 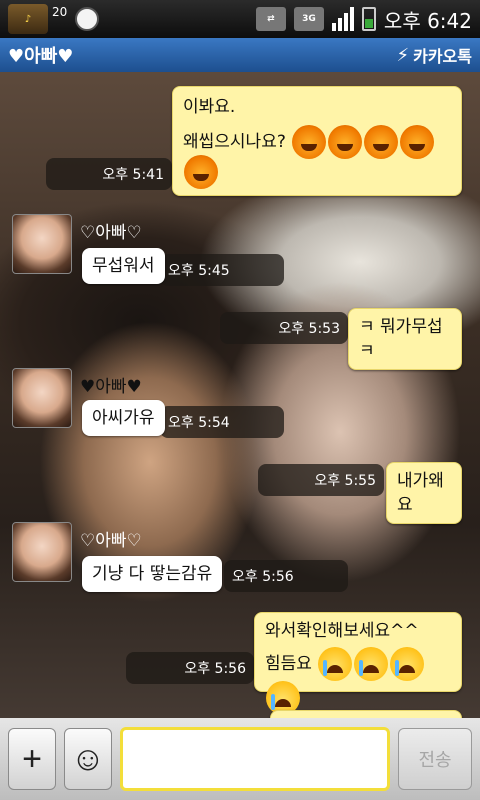 What do you see at coordinates (345, 481) in the screenshot?
I see `message-time: 오후 5:55` at bounding box center [345, 481].